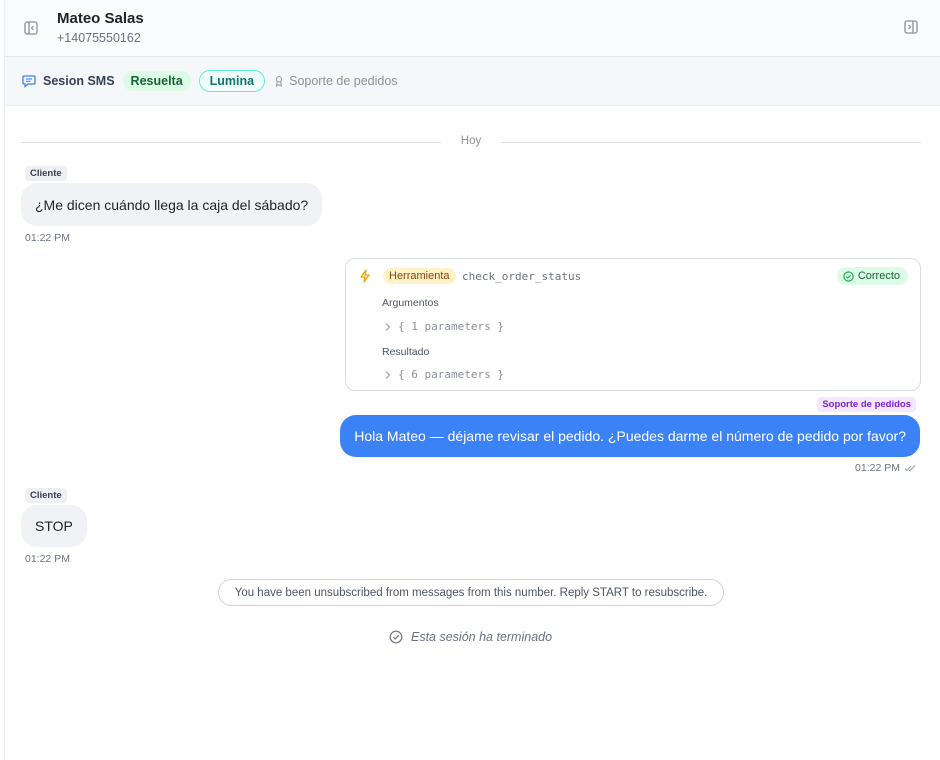  I want to click on tool-status-badge: Correcto, so click(872, 276).